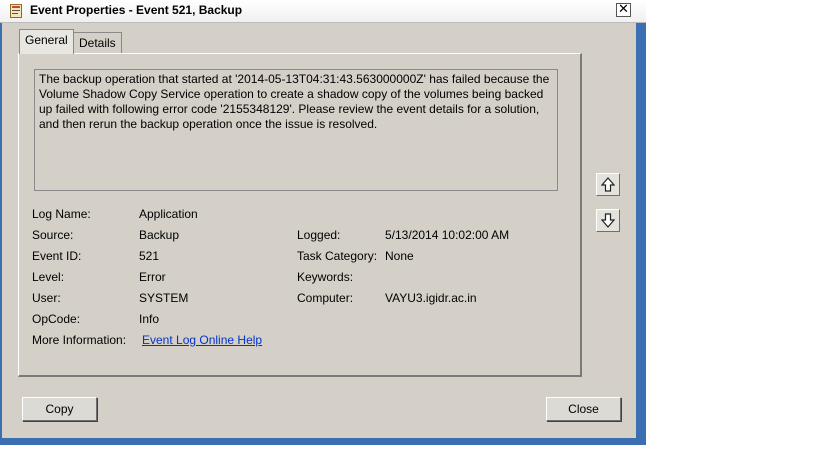 Image resolution: width=819 pixels, height=460 pixels. What do you see at coordinates (48, 277) in the screenshot?
I see `level-label: Level:` at bounding box center [48, 277].